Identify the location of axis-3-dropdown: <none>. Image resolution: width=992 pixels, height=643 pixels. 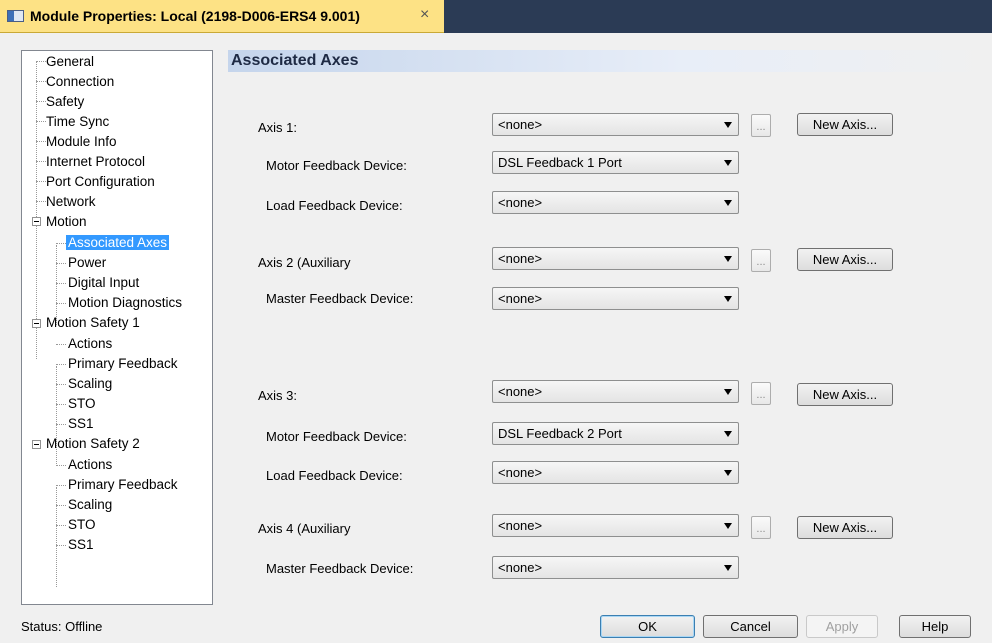
(615, 391).